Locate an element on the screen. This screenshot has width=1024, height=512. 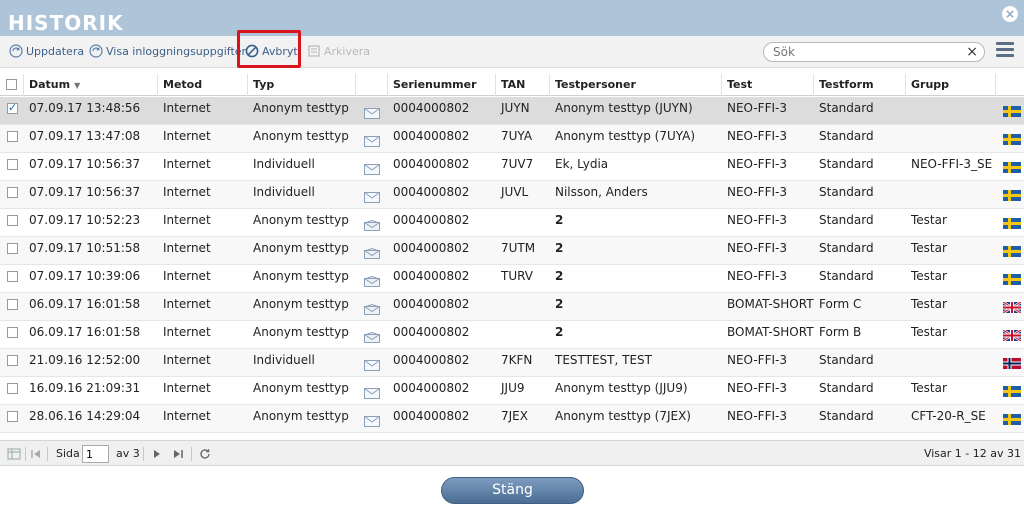
column-header-grupp: Grupp is located at coordinates (951, 85).